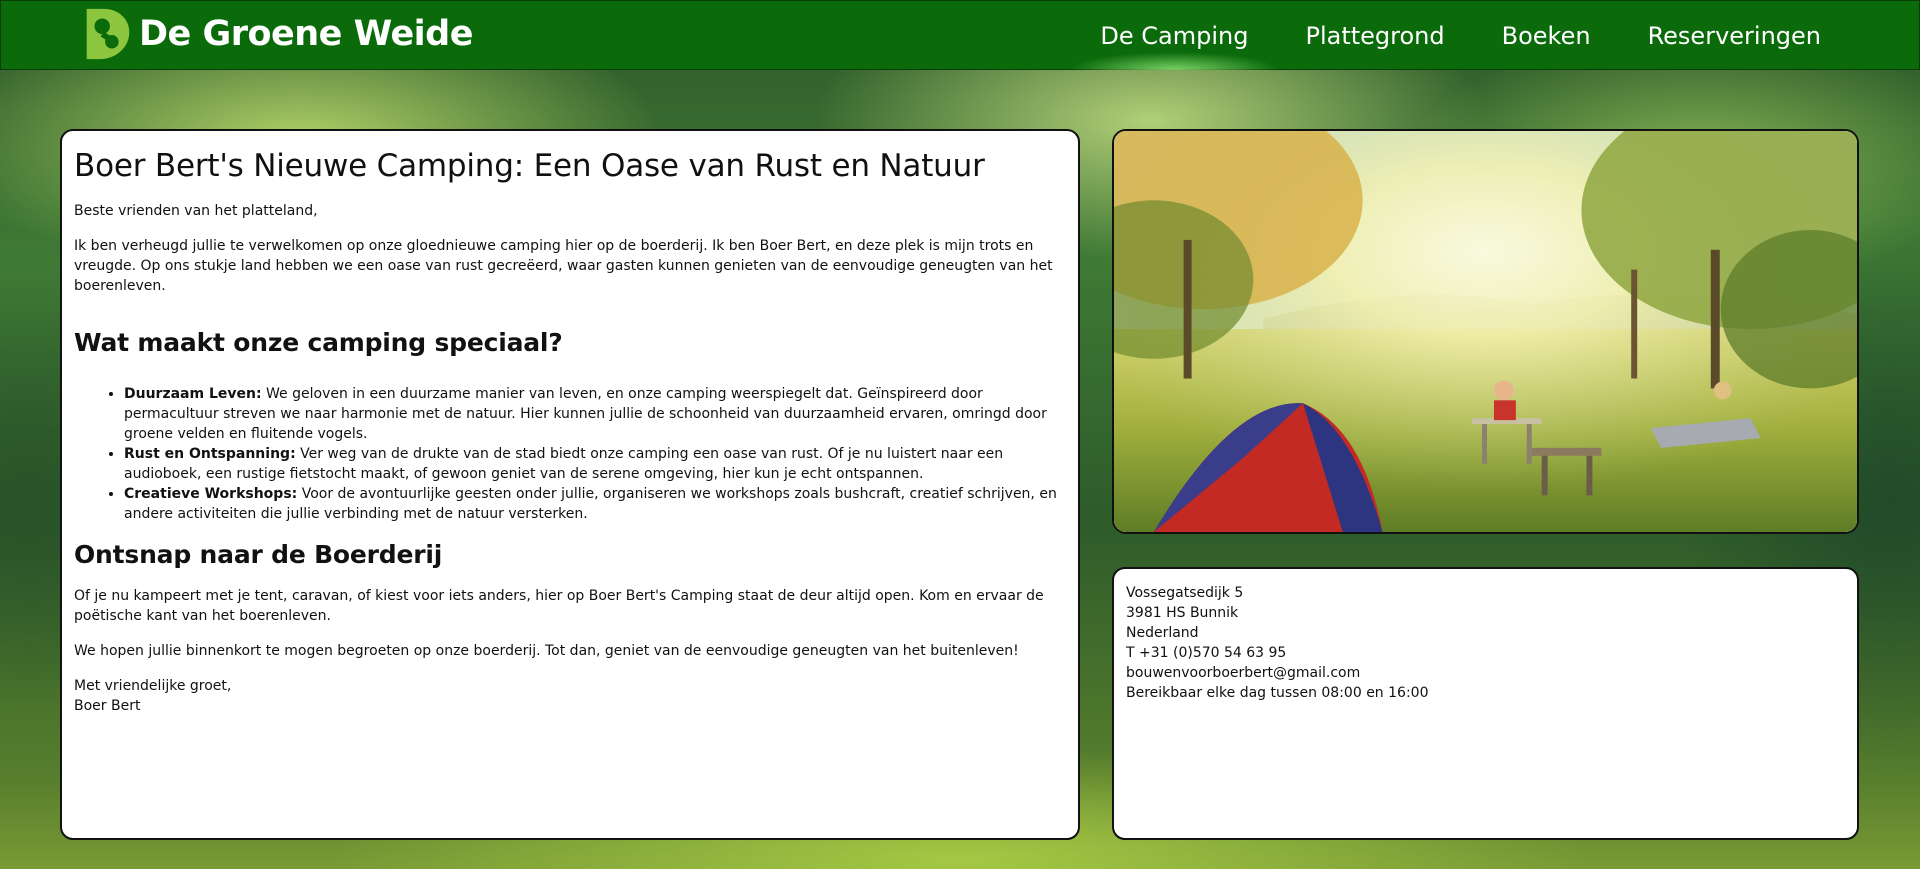 The image size is (1920, 869). Describe the element at coordinates (306, 34) in the screenshot. I see `brand-title: De Groene Weide` at that location.